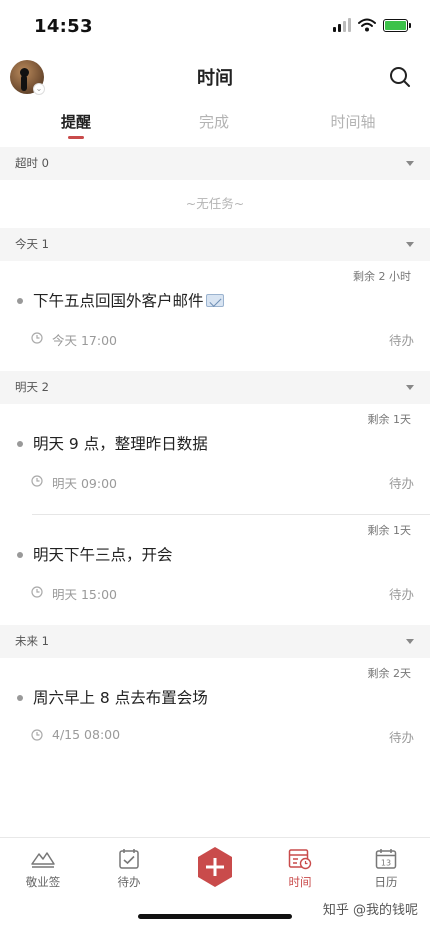 The width and height of the screenshot is (430, 930). Describe the element at coordinates (129, 882) in the screenshot. I see `tabbar-label: 待办` at that location.